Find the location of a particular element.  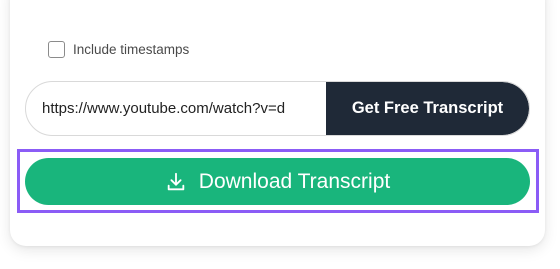

download-transcript-label: Download Transcript is located at coordinates (294, 181).